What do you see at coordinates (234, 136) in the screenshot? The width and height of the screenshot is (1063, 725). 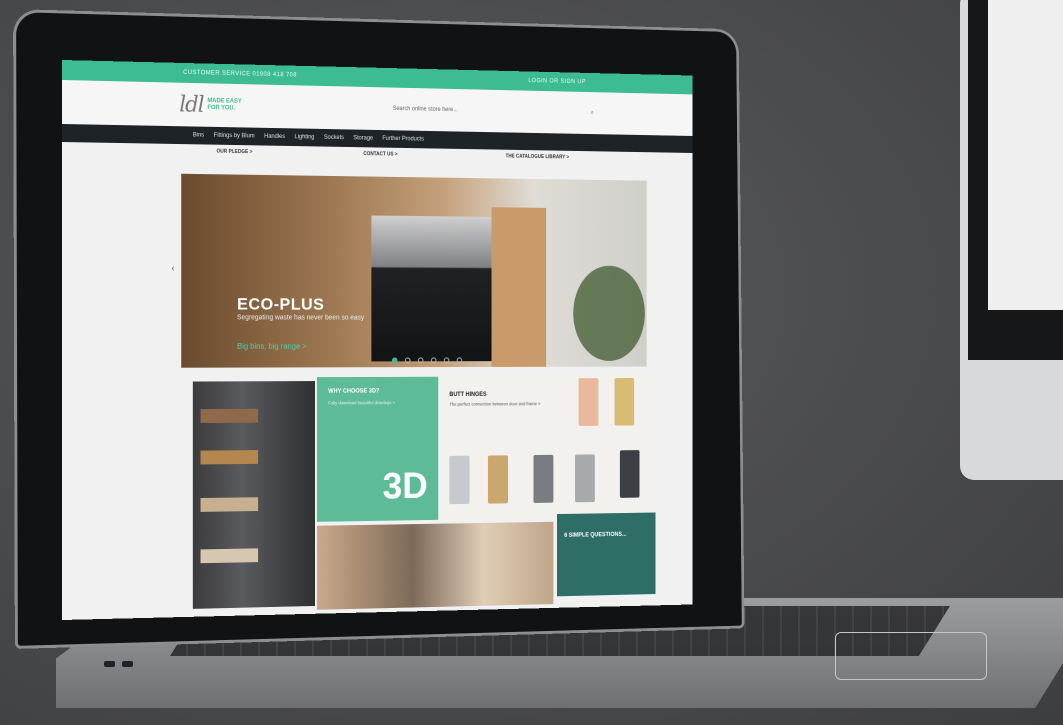 I see `nav-item-fittings: Fittings by Blum` at bounding box center [234, 136].